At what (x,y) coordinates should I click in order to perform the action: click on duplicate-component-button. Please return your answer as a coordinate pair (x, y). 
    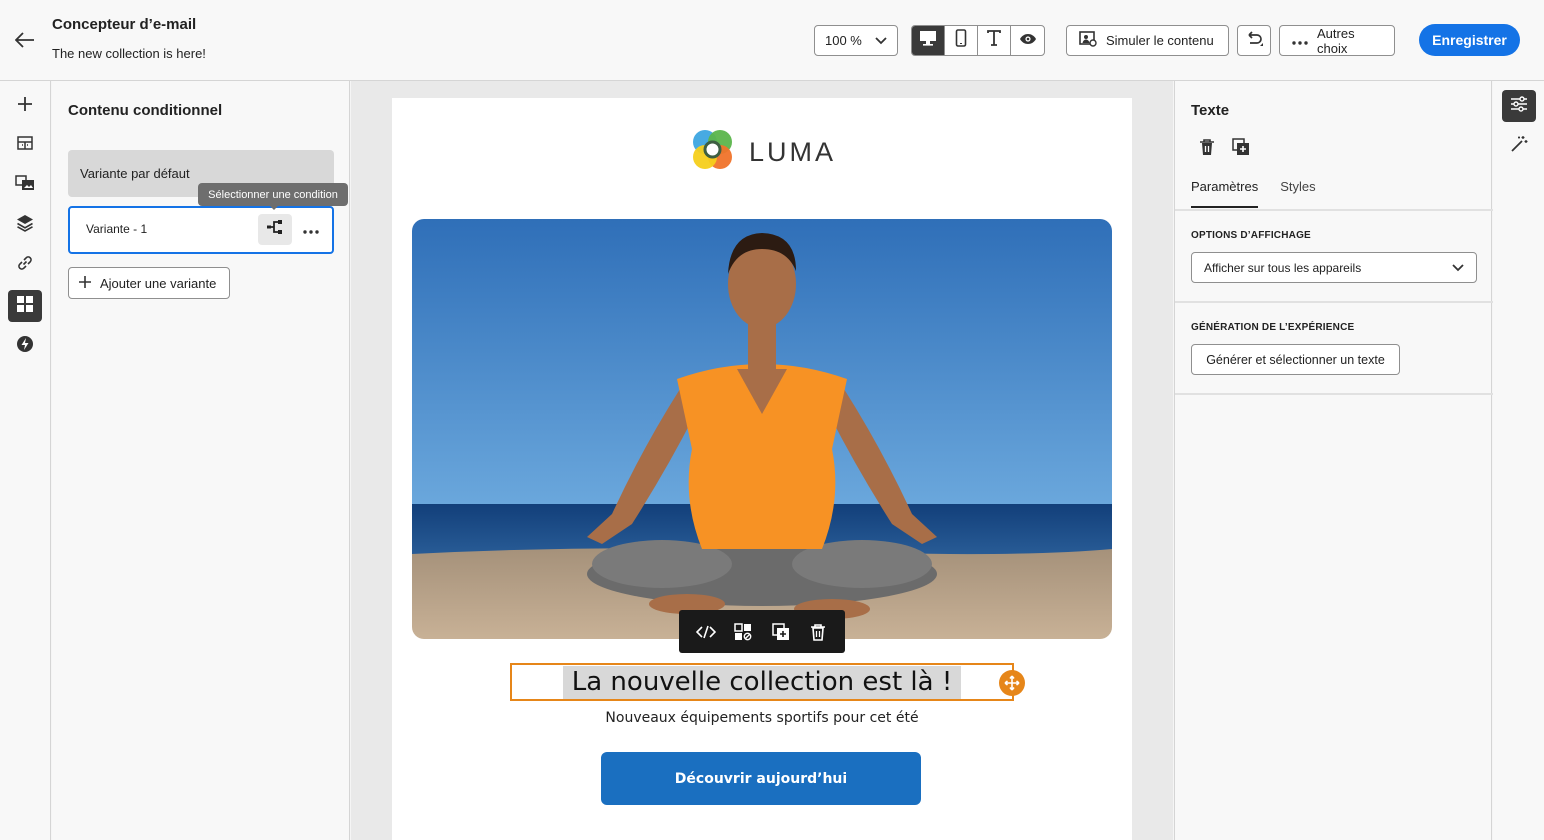
    Looking at the image, I should click on (1241, 149).